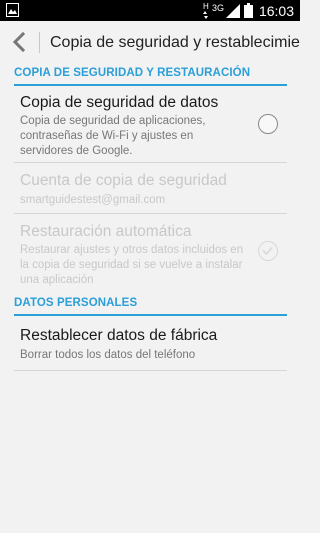 This screenshot has height=533, width=320. Describe the element at coordinates (150, 10) in the screenshot. I see `status-bar: H 3G 16:03` at that location.